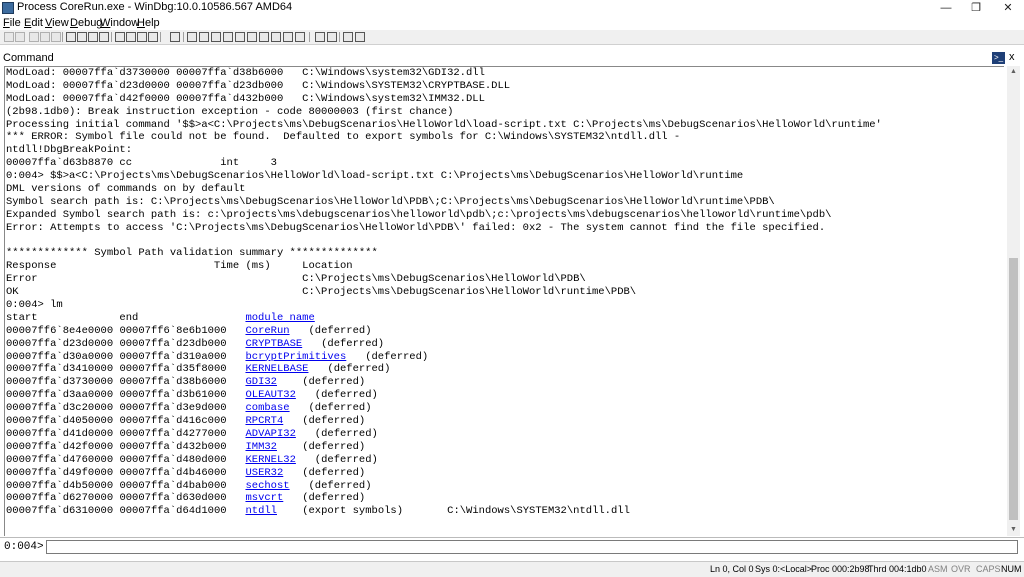  What do you see at coordinates (8, 8) in the screenshot?
I see `windbg-app-icon` at bounding box center [8, 8].